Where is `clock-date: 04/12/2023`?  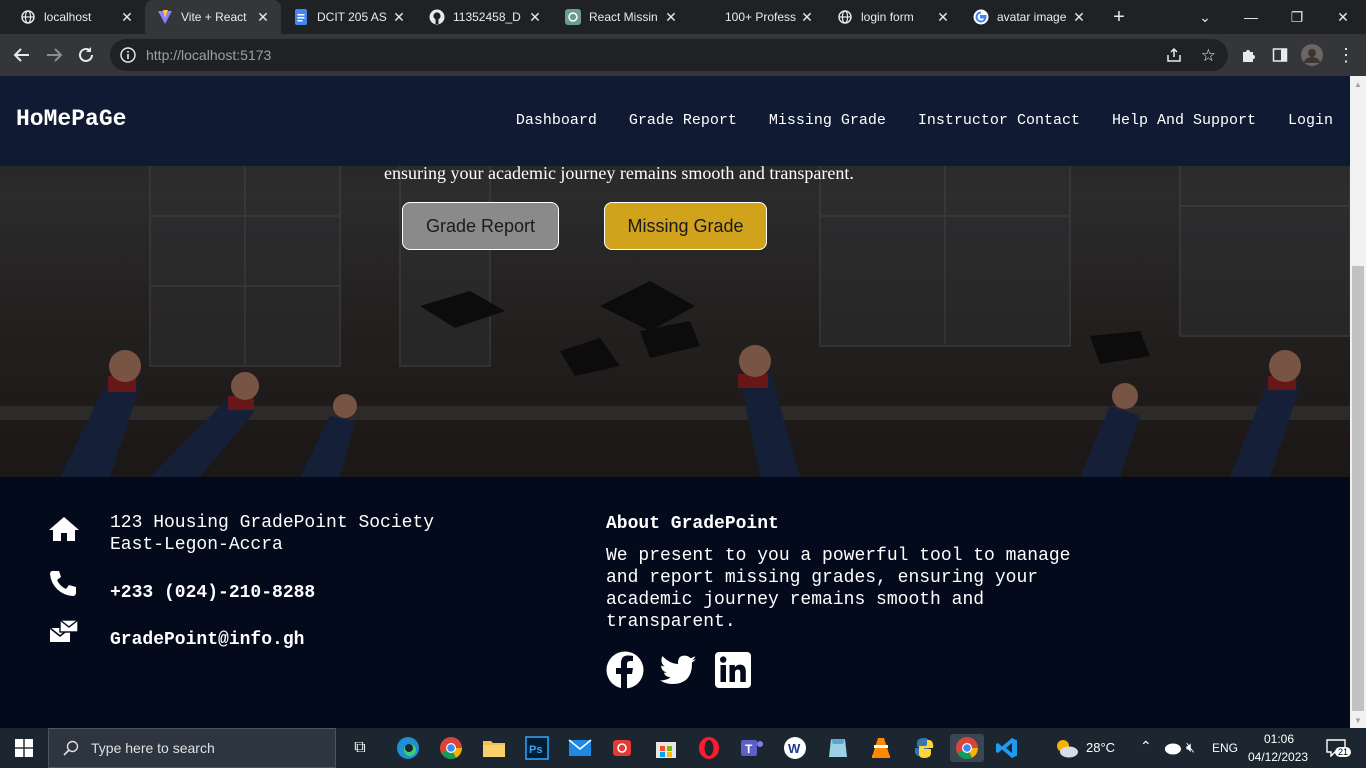
clock-date: 04/12/2023 is located at coordinates (1278, 757).